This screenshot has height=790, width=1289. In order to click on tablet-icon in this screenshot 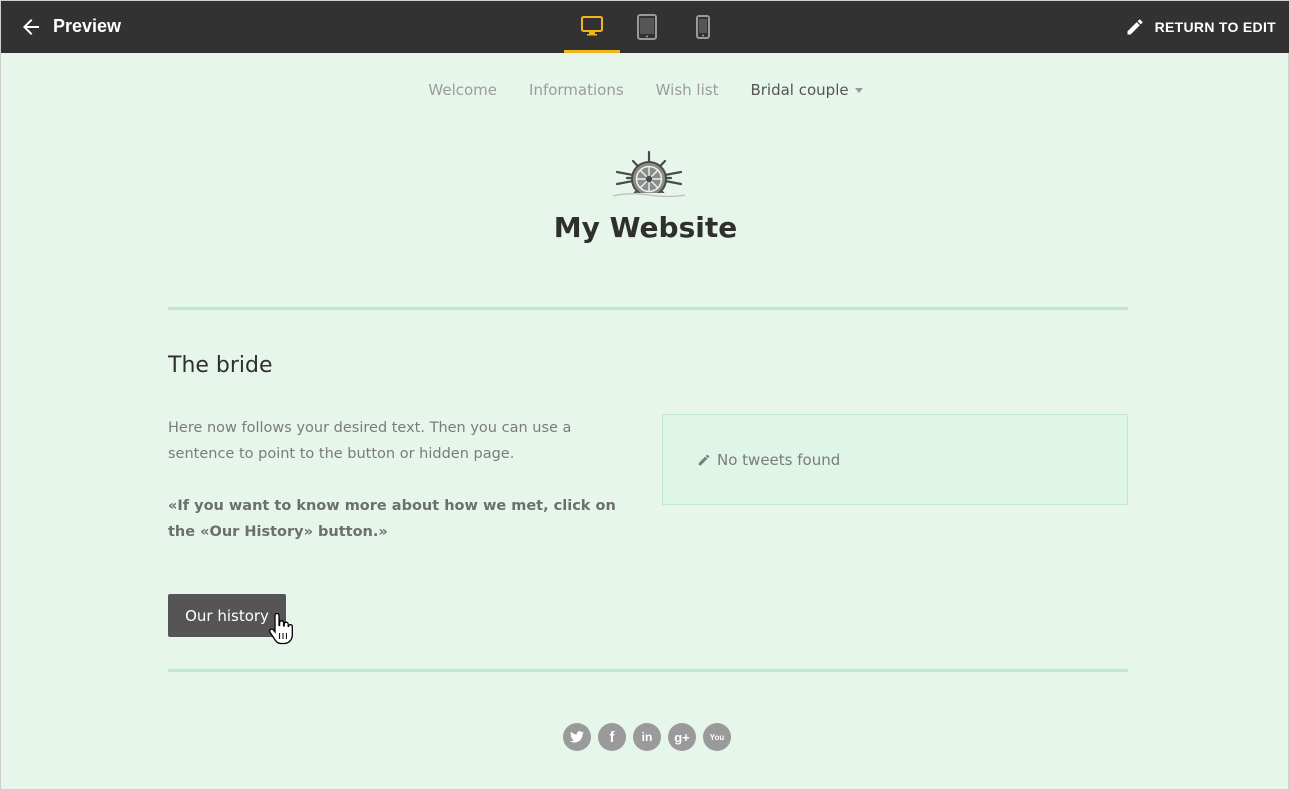, I will do `click(647, 27)`.